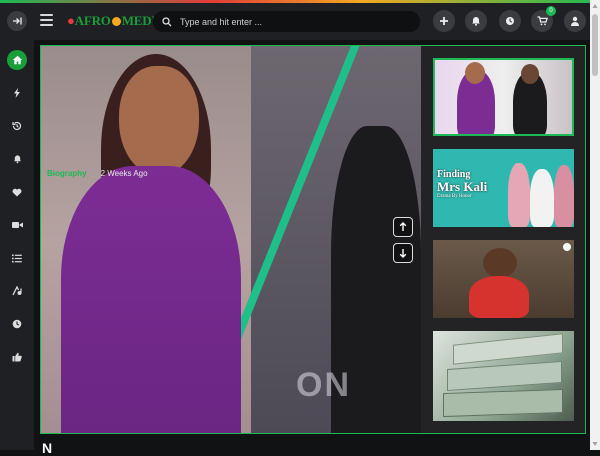 Image resolution: width=600 pixels, height=456 pixels. I want to click on video-icon, so click(17, 225).